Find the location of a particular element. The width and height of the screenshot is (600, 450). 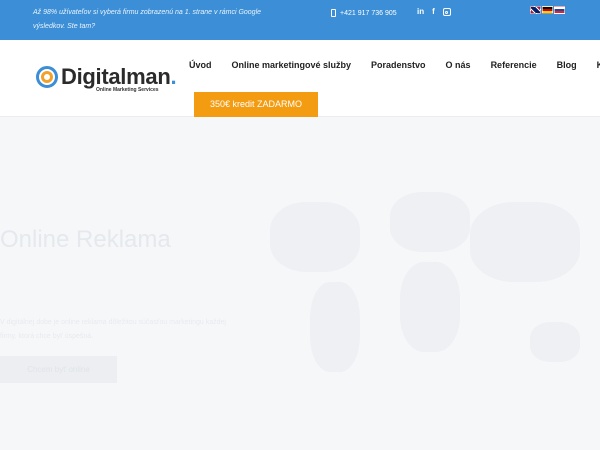

nav-item-kontakt: Ko is located at coordinates (598, 65).